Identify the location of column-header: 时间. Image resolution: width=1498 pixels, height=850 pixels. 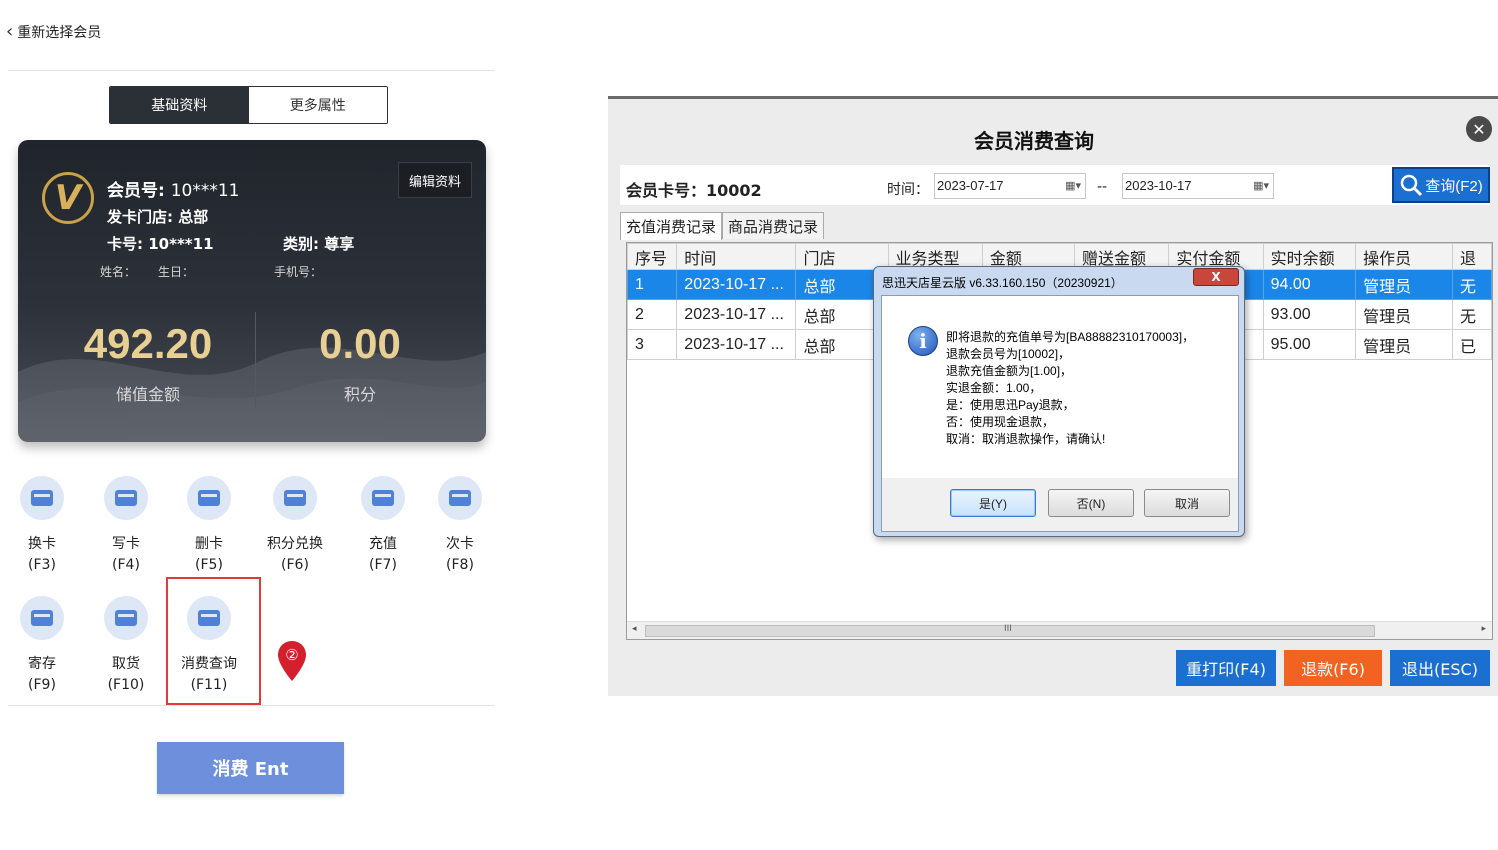
(736, 256).